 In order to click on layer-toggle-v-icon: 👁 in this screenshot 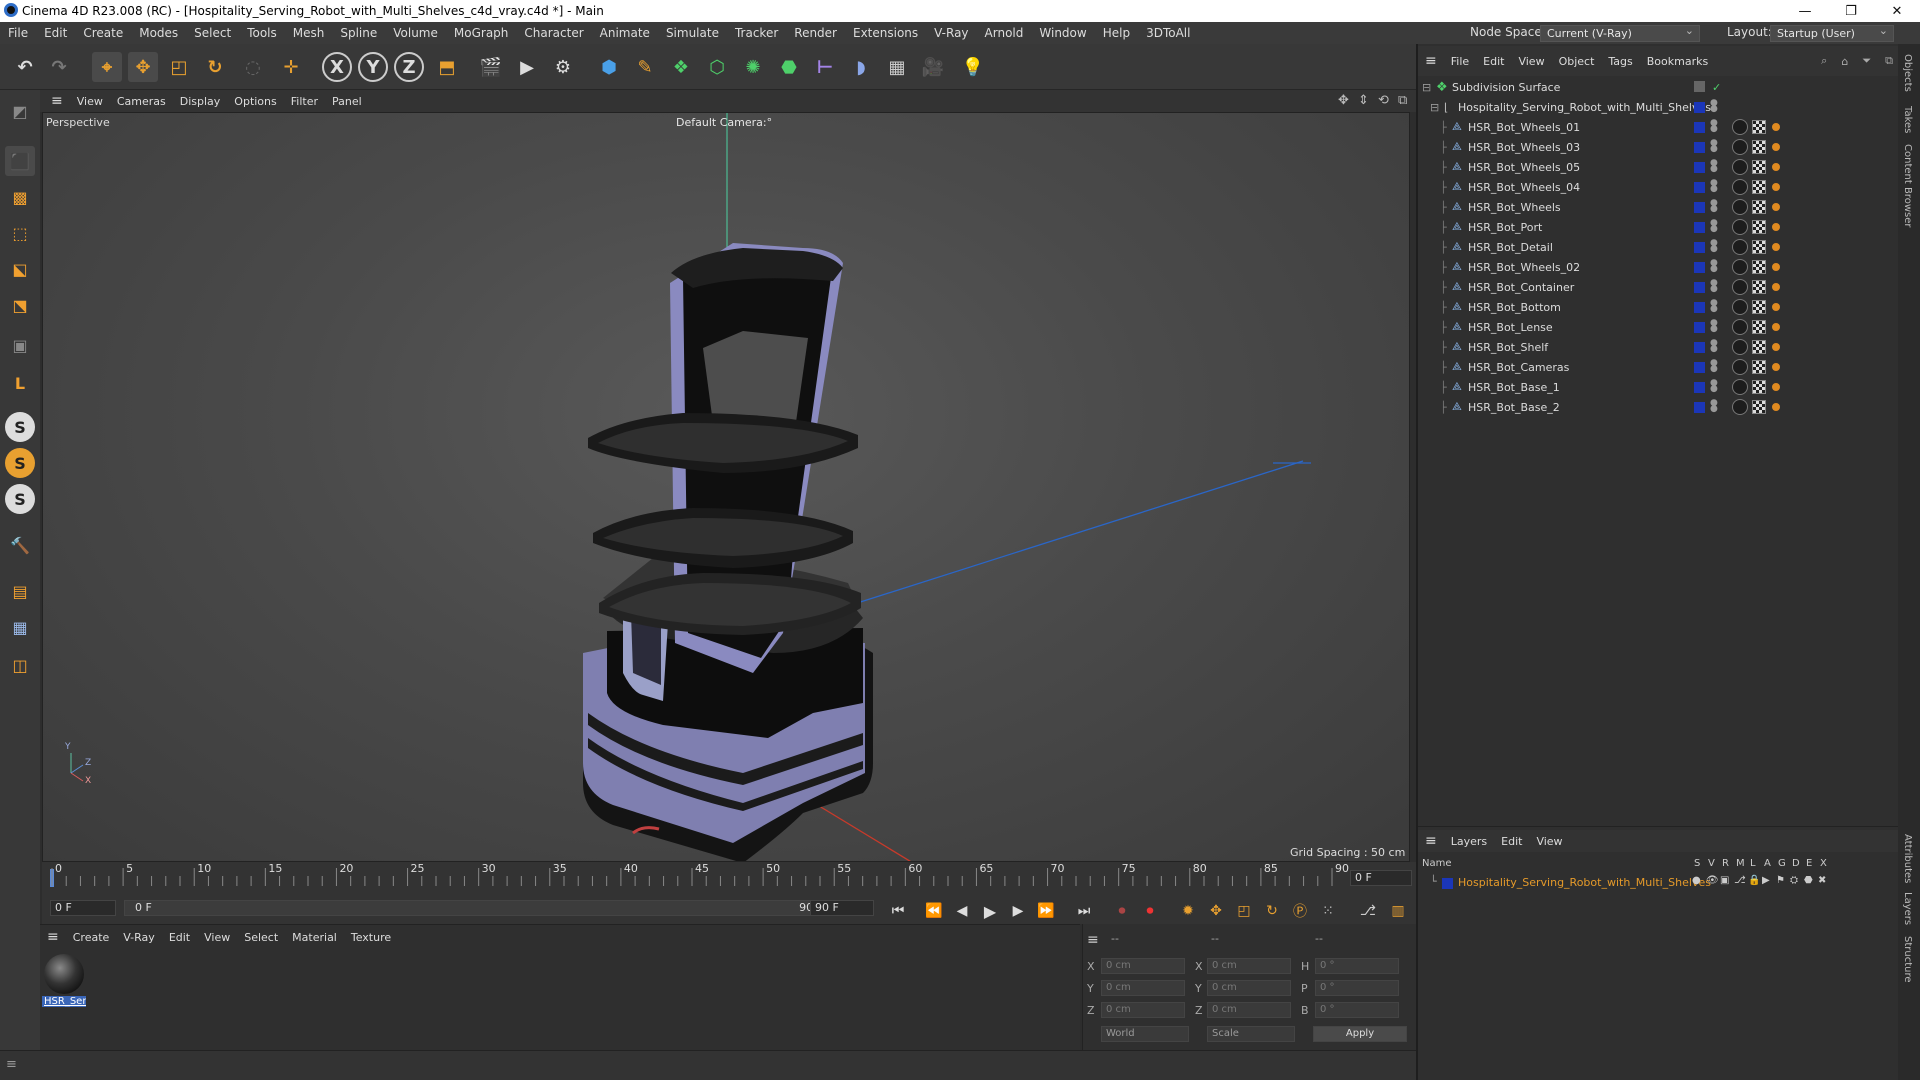, I will do `click(1712, 880)`.